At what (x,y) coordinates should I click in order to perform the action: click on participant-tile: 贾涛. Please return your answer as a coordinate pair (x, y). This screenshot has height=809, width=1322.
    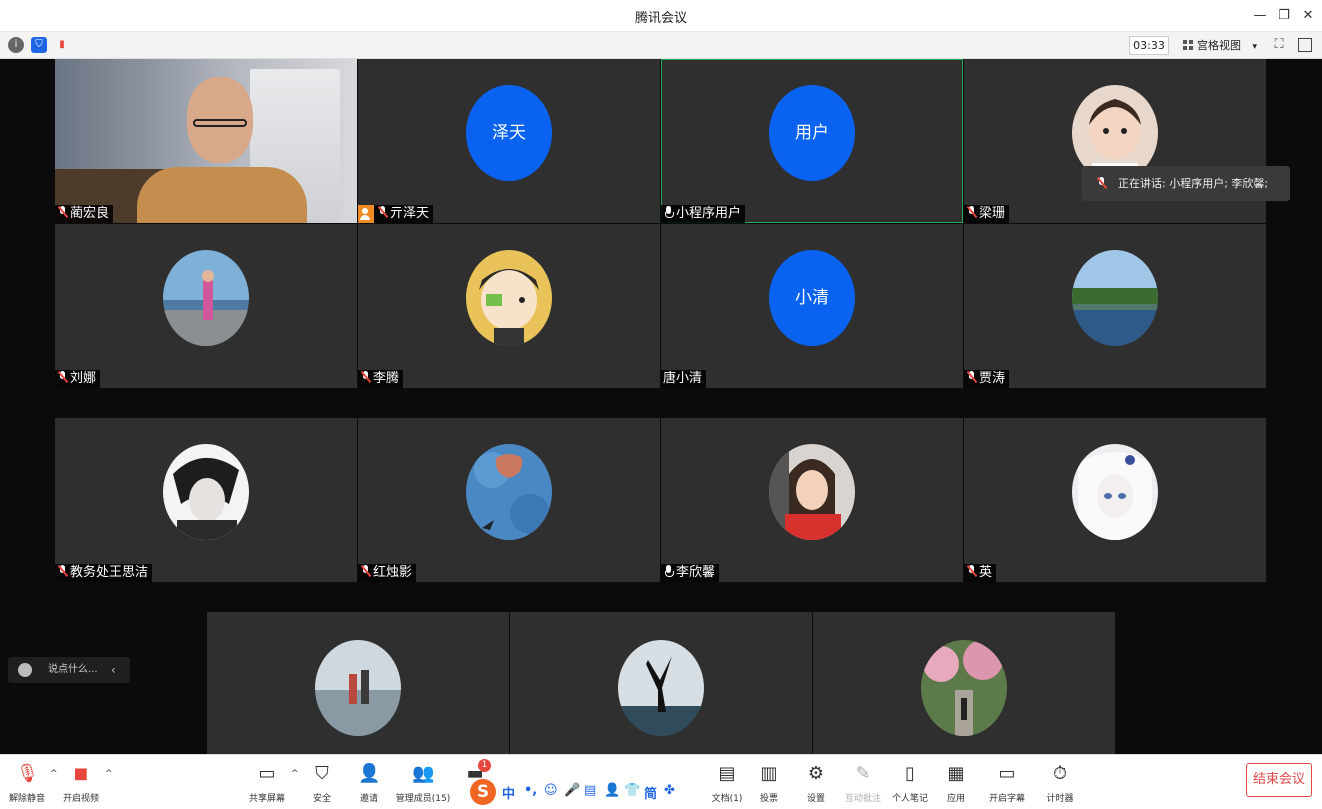
    Looking at the image, I should click on (1115, 306).